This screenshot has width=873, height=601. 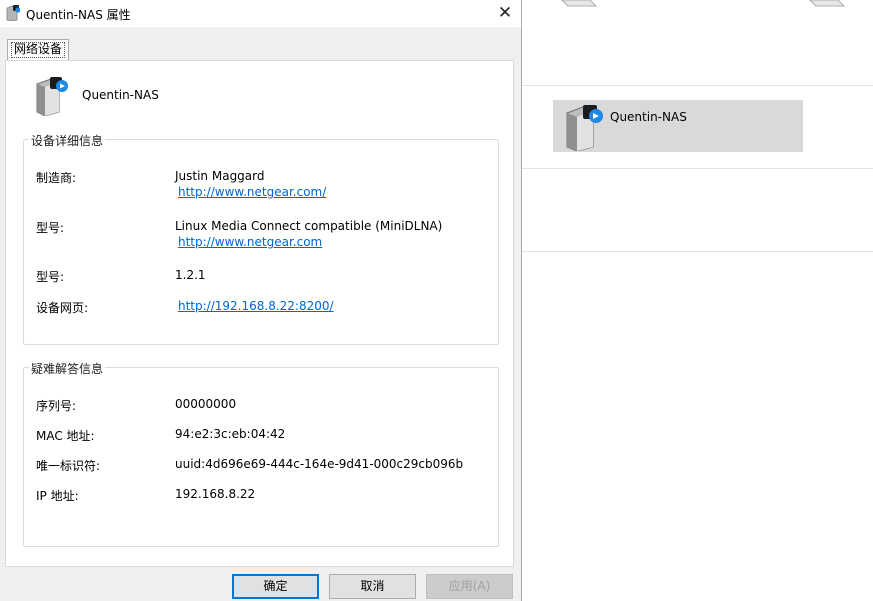 I want to click on uid-label: 唯一标识符:, so click(x=68, y=466).